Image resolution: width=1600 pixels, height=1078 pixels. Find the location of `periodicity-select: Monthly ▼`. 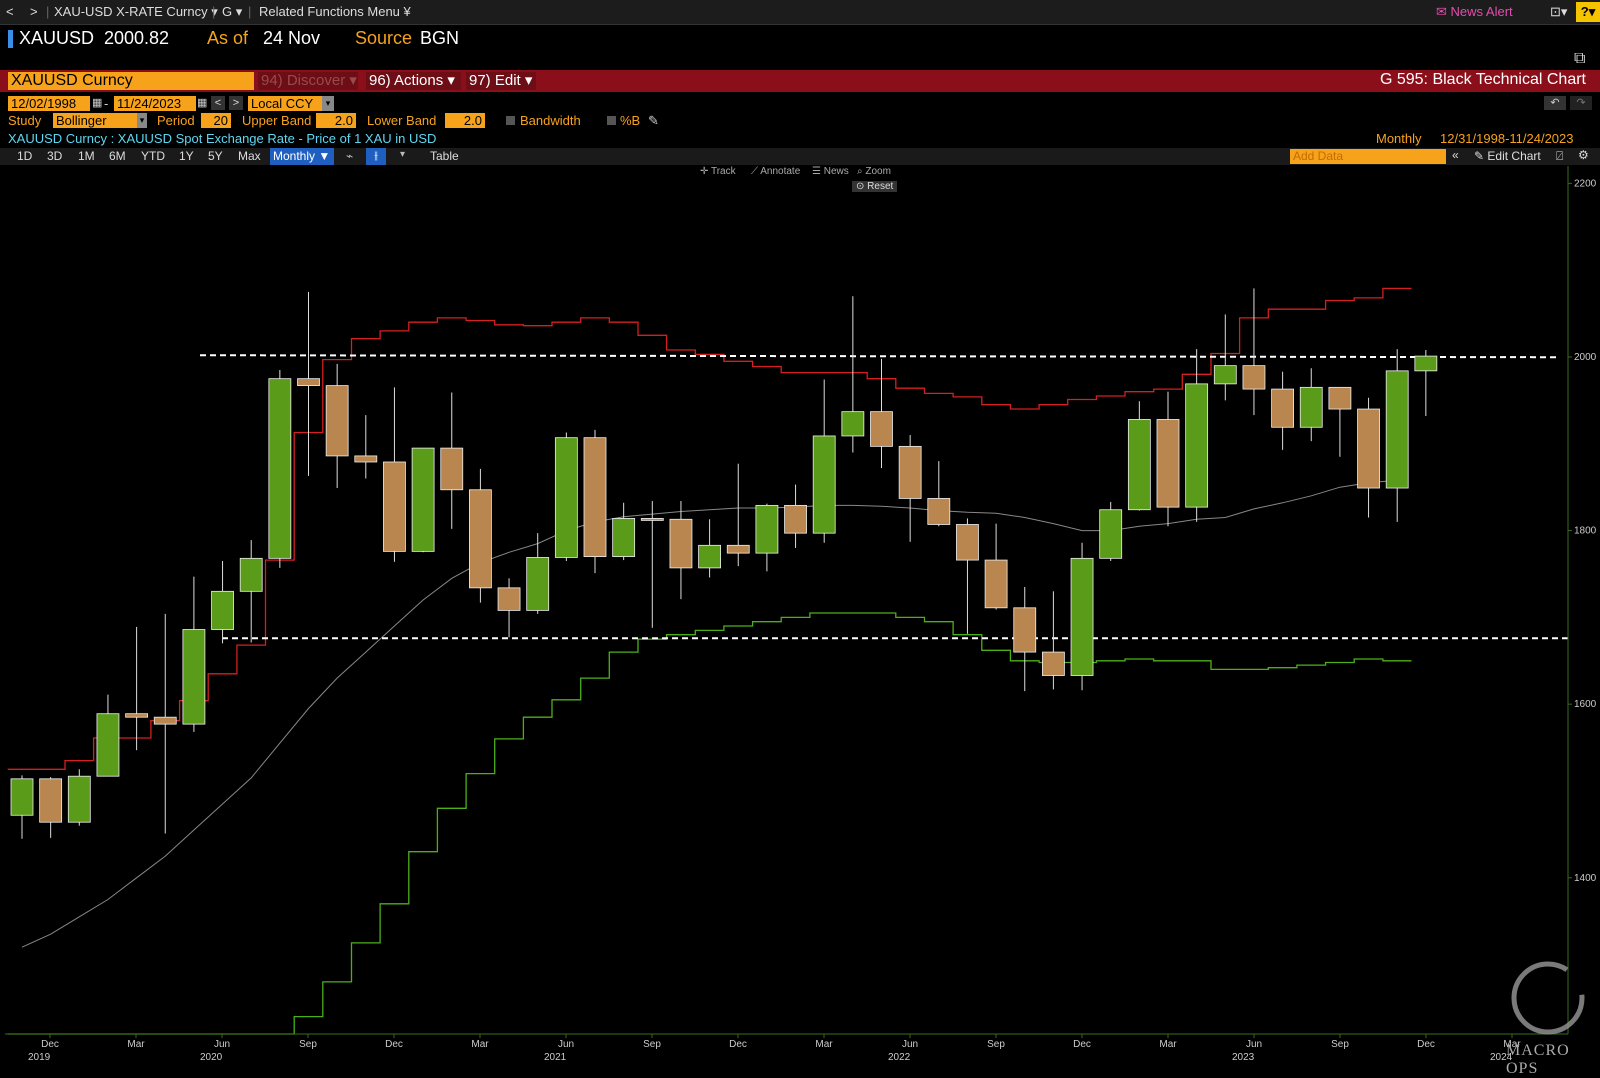

periodicity-select: Monthly ▼ is located at coordinates (302, 156).